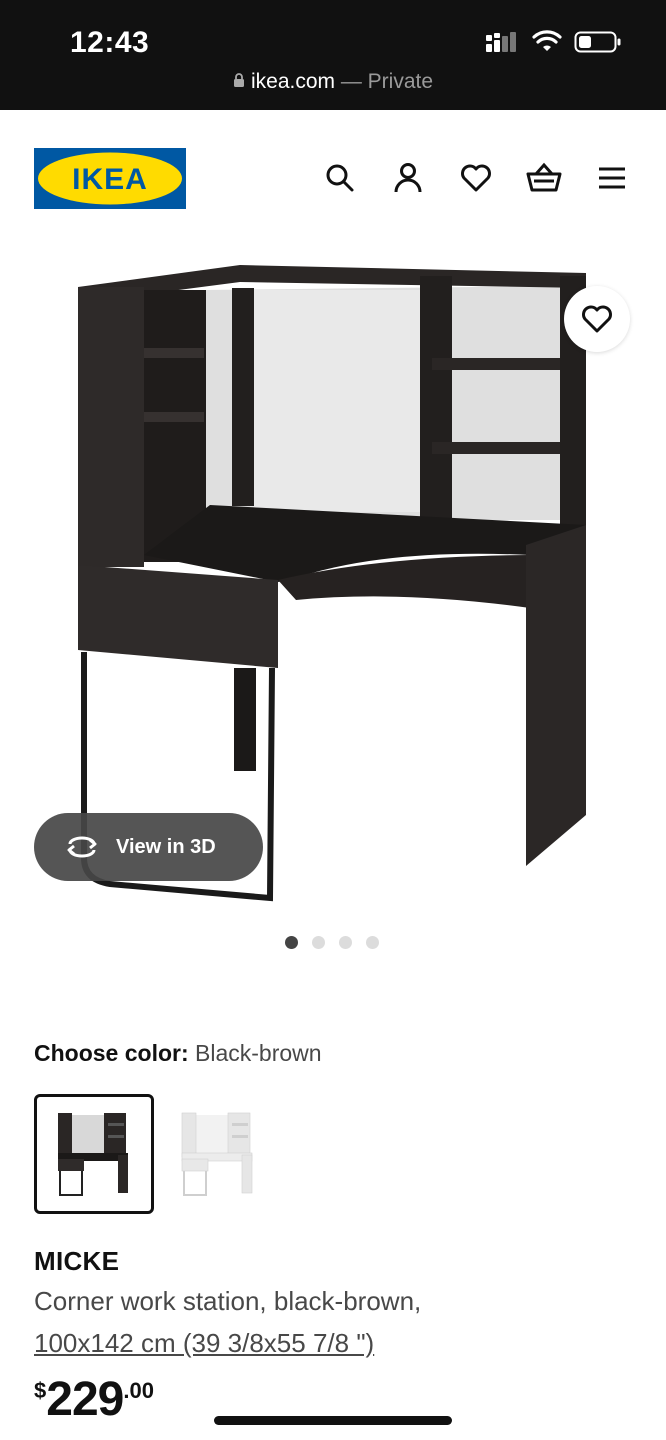 Image resolution: width=666 pixels, height=1440 pixels. I want to click on basket-icon, so click(544, 178).